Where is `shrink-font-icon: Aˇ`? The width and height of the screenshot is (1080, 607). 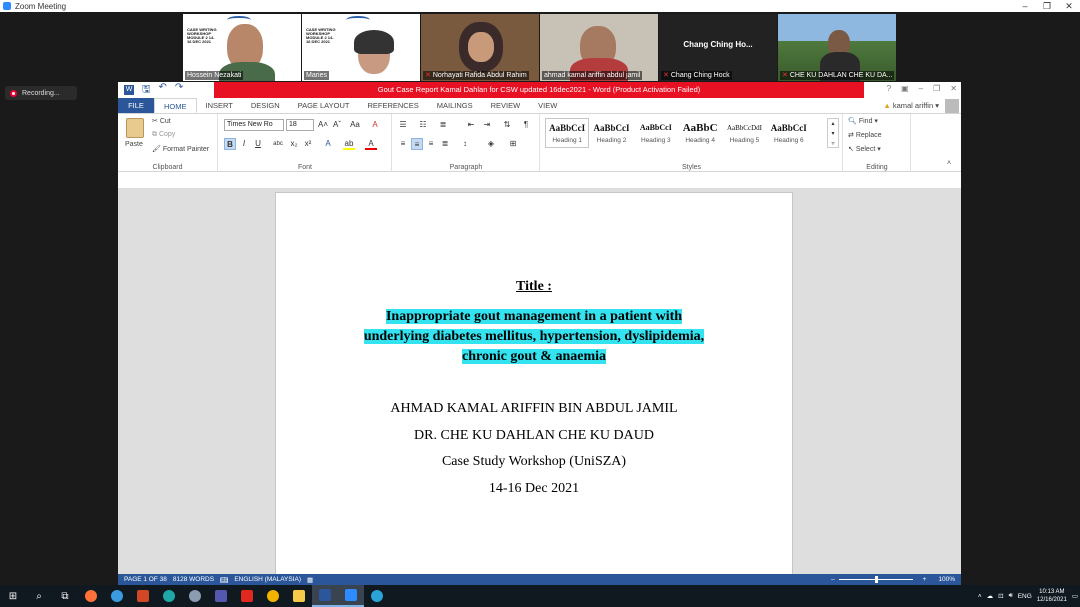 shrink-font-icon: Aˇ is located at coordinates (337, 125).